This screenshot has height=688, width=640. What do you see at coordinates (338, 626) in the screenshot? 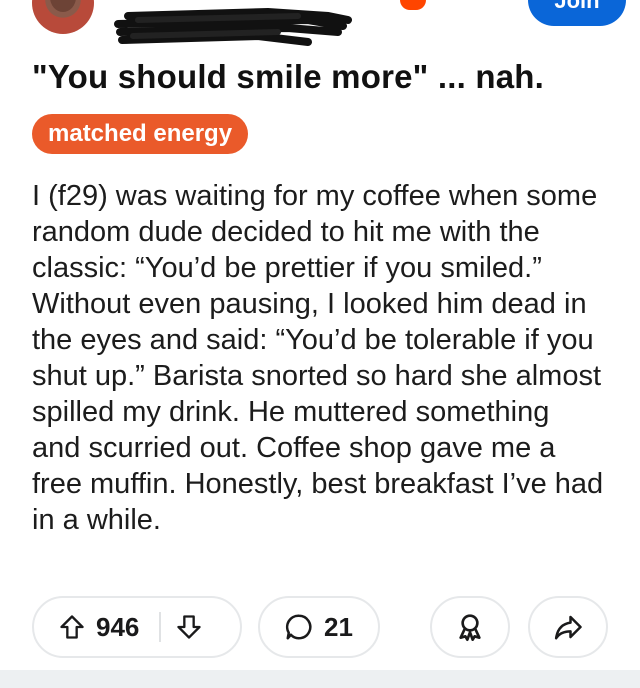
I see `comment-count: 21` at bounding box center [338, 626].